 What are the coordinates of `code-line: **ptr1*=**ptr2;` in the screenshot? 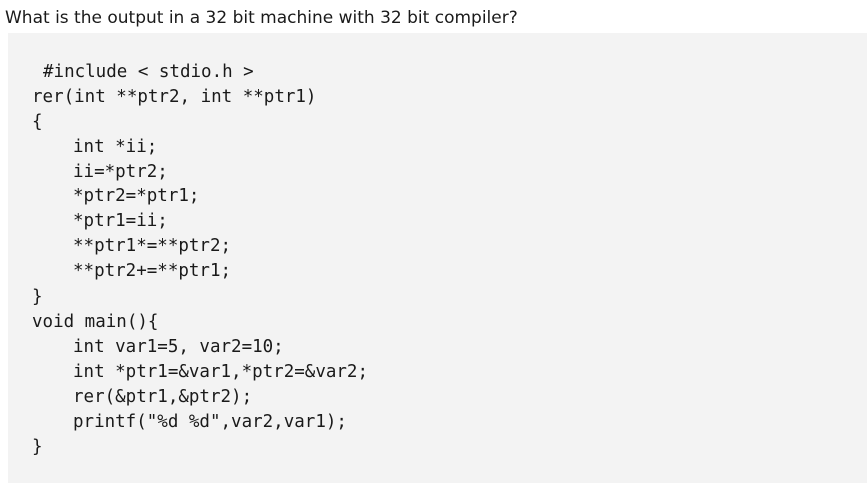 It's located at (152, 246).